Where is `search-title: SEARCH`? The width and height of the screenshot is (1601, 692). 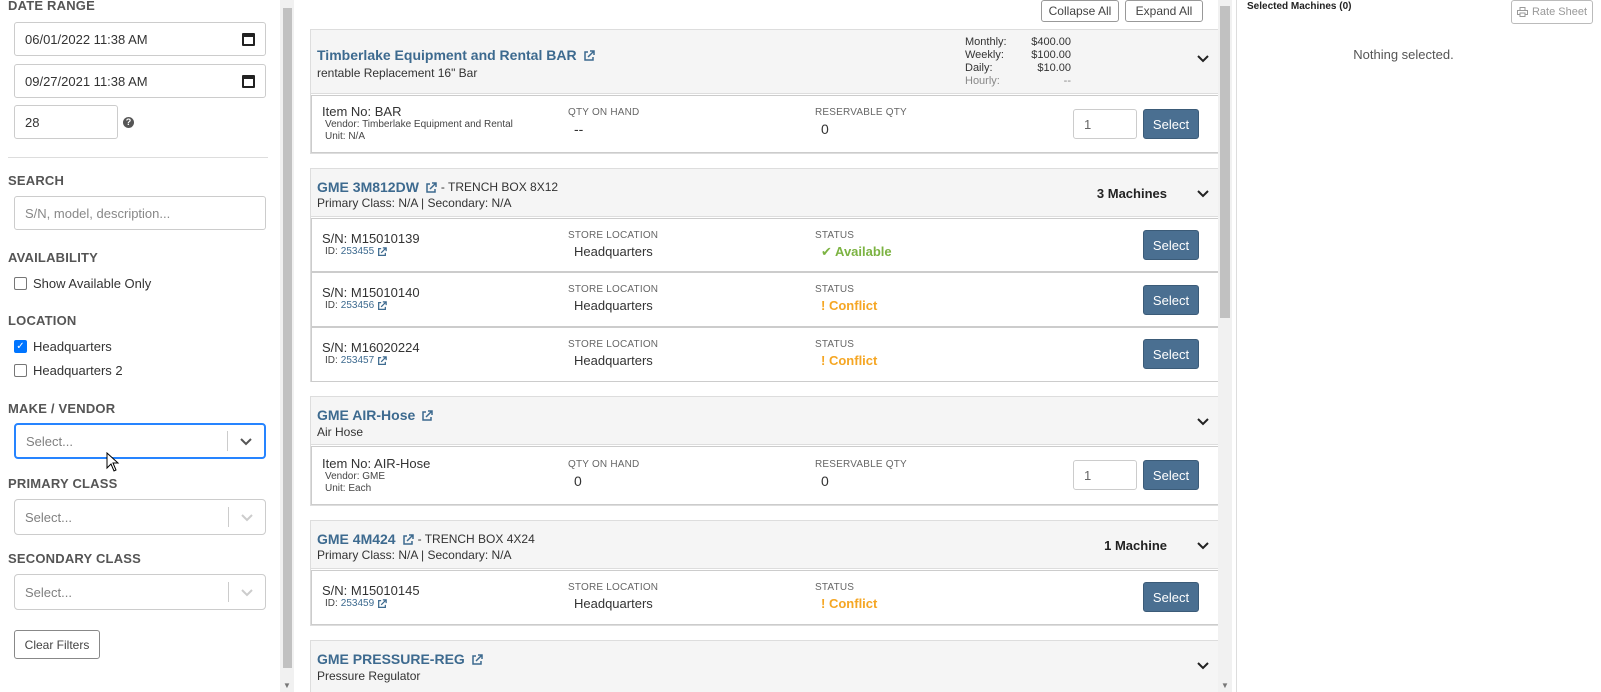 search-title: SEARCH is located at coordinates (36, 180).